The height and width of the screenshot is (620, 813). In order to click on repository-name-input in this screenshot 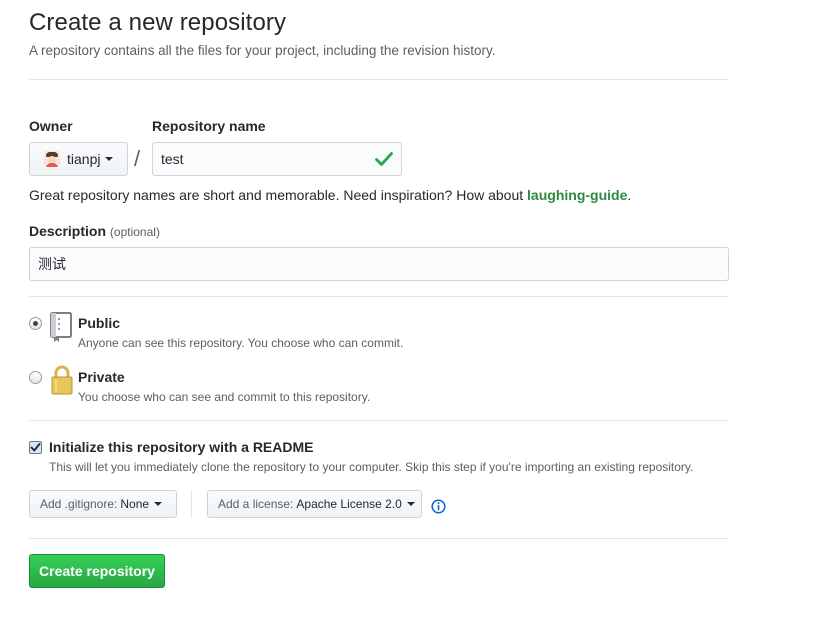, I will do `click(277, 159)`.